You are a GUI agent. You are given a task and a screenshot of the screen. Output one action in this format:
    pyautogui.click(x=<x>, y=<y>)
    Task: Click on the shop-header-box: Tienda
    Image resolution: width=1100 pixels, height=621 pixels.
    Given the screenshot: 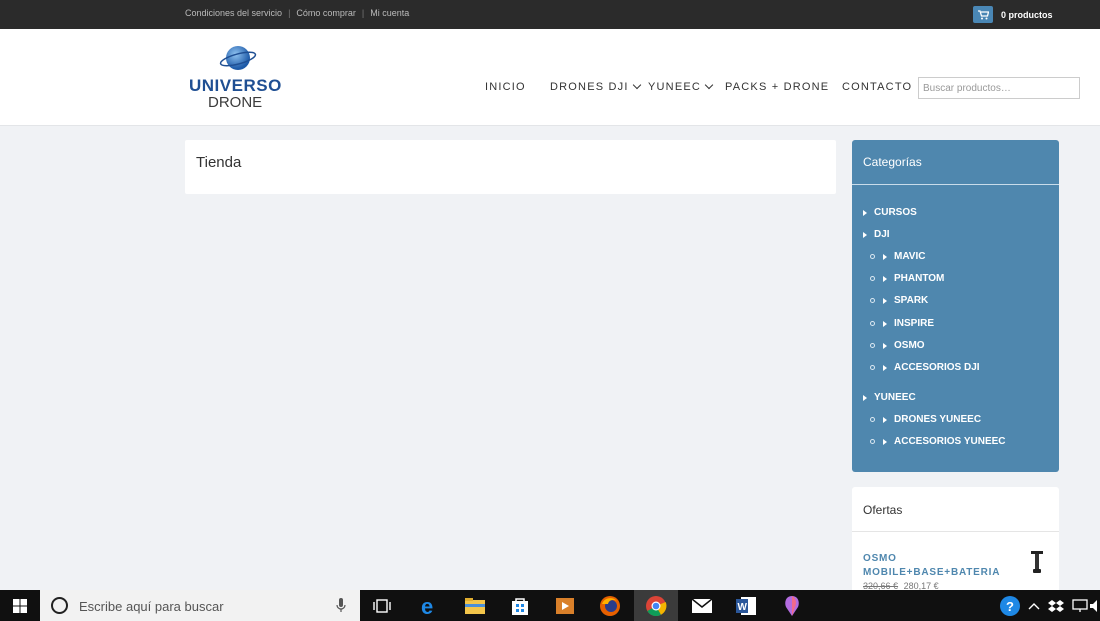 What is the action you would take?
    pyautogui.click(x=510, y=167)
    